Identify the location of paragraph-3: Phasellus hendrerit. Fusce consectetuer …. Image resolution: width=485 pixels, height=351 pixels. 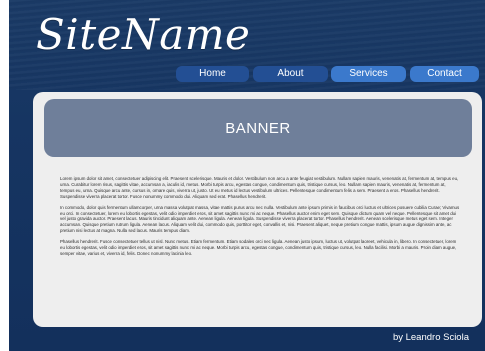
(258, 247).